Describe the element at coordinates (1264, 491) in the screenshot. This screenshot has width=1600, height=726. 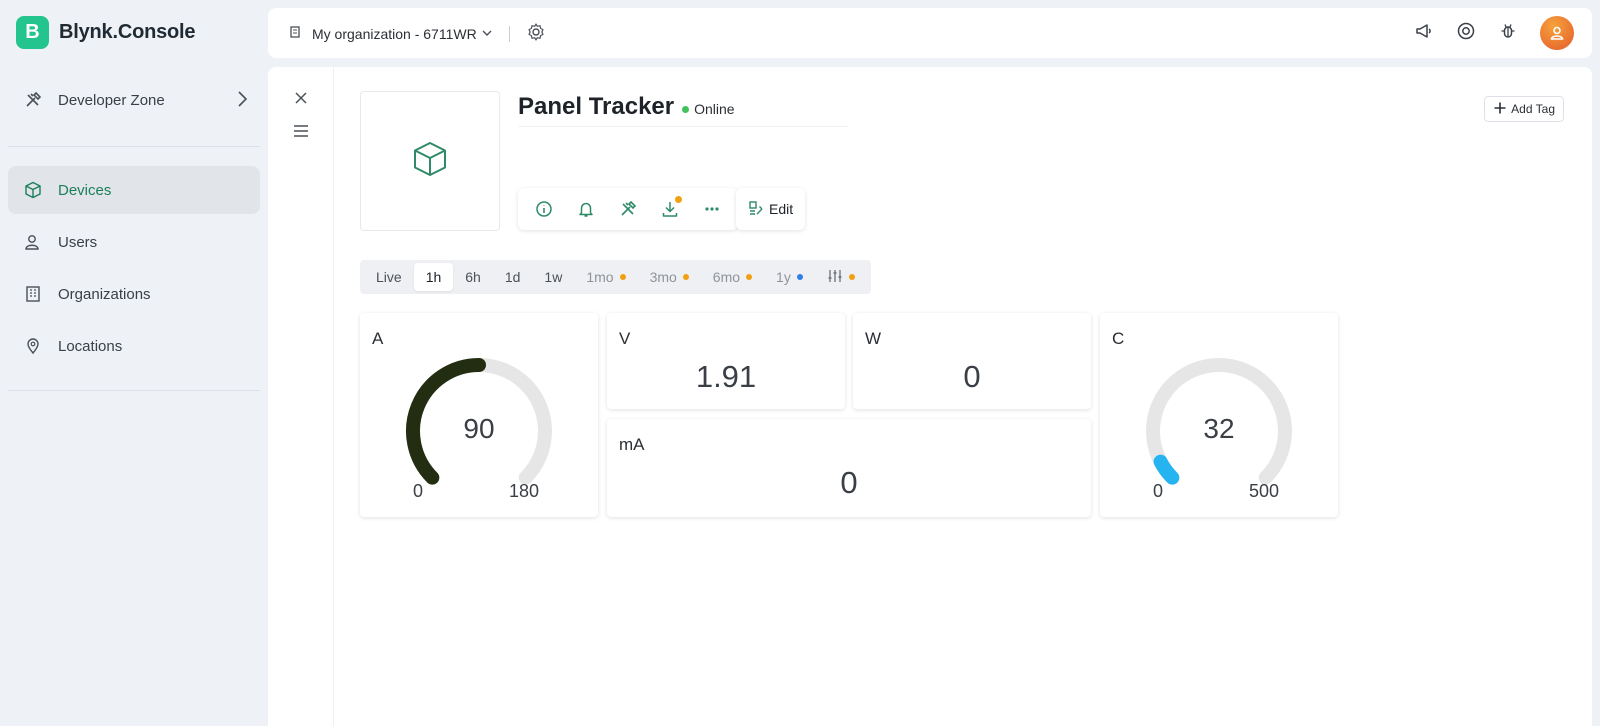
I see `gauge-max: 500` at that location.